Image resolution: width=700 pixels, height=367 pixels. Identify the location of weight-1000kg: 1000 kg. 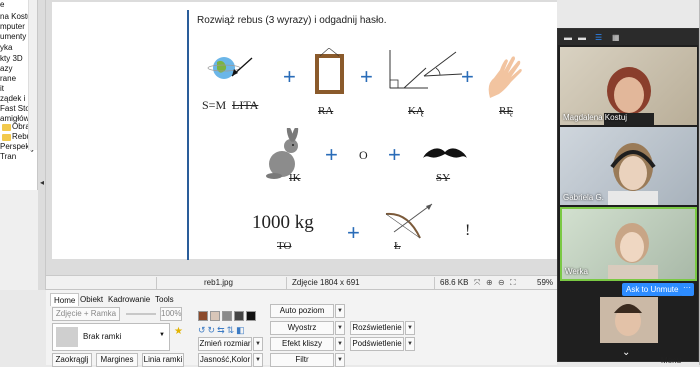
(283, 222).